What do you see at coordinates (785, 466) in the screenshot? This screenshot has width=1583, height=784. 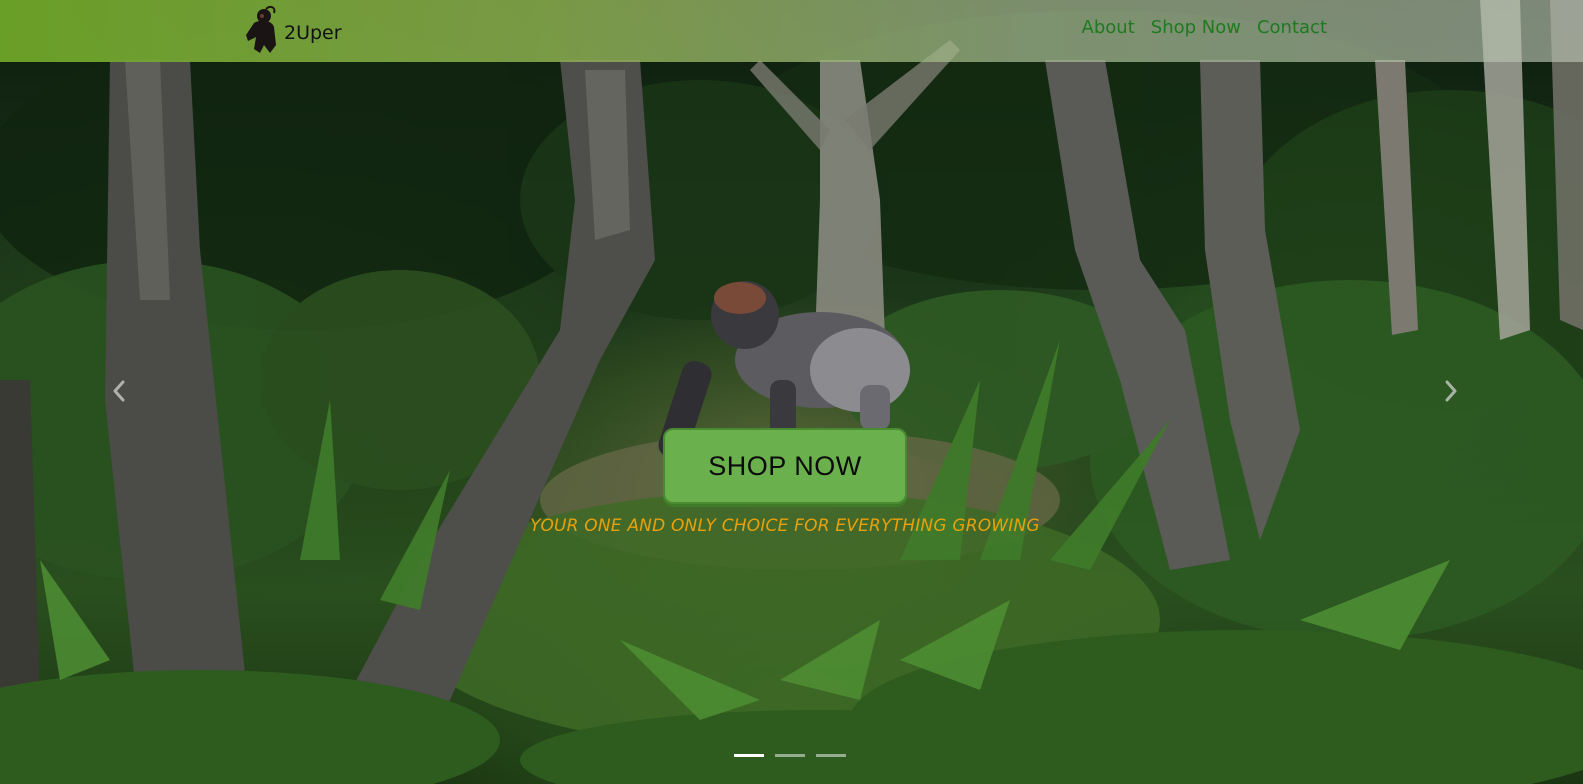 I see `shop-now-button: SHOP NOW` at bounding box center [785, 466].